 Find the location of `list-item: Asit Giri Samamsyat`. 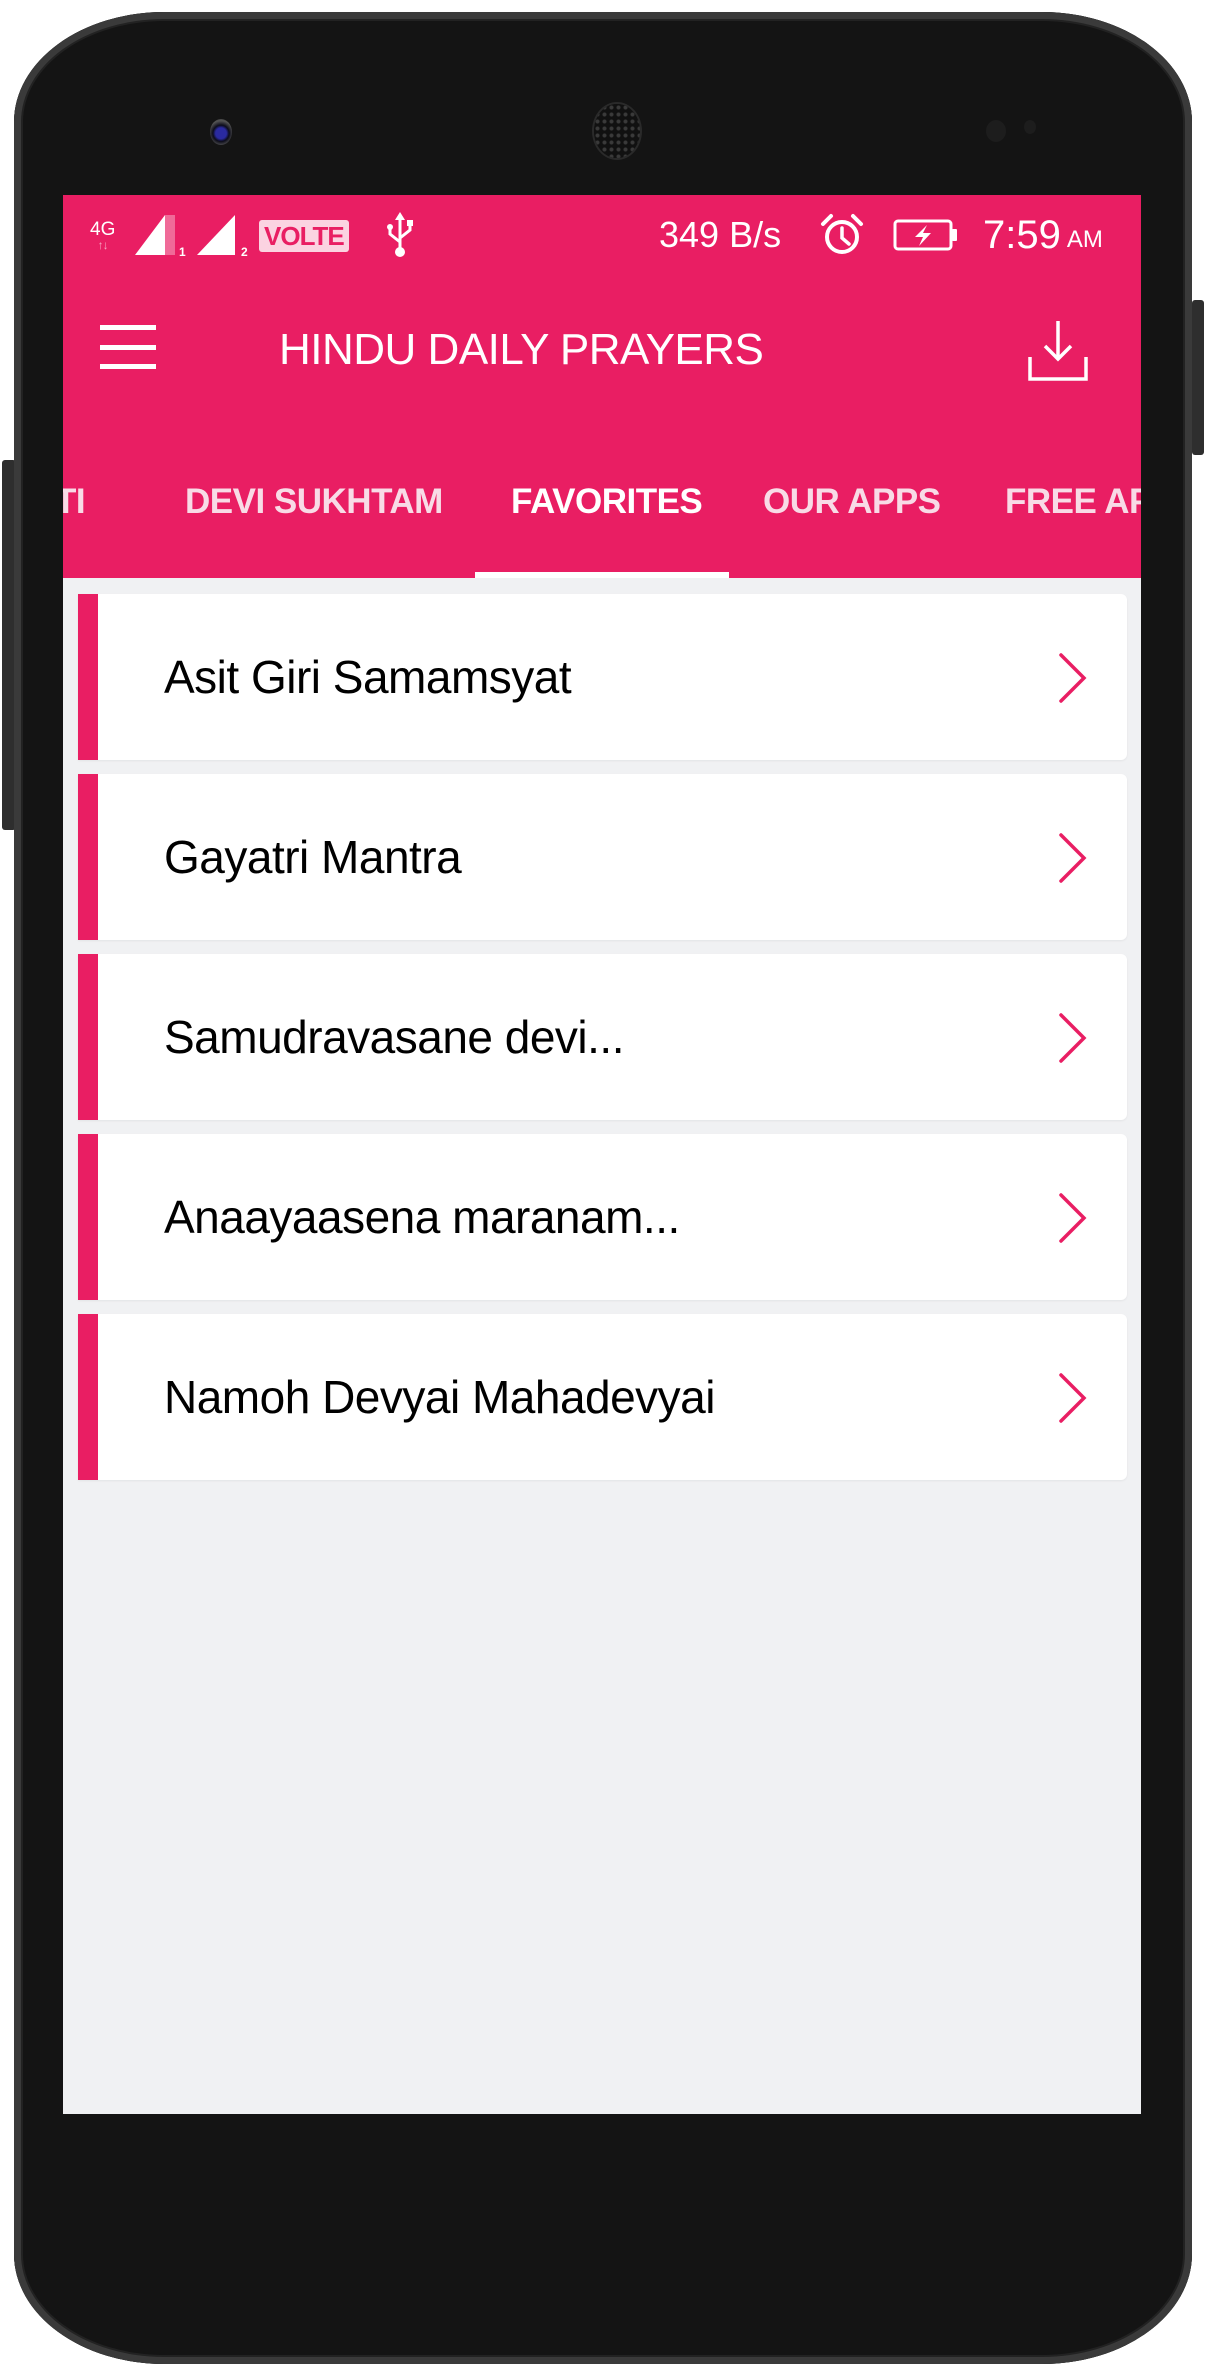

list-item: Asit Giri Samamsyat is located at coordinates (602, 677).